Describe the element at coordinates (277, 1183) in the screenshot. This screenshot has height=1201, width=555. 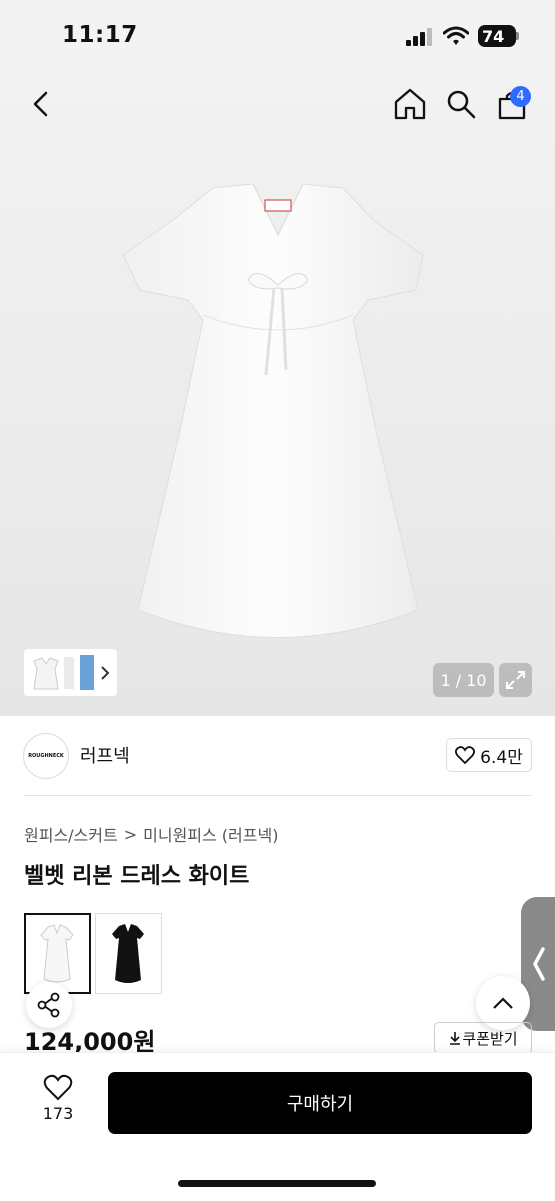
I see `home-indicator` at that location.